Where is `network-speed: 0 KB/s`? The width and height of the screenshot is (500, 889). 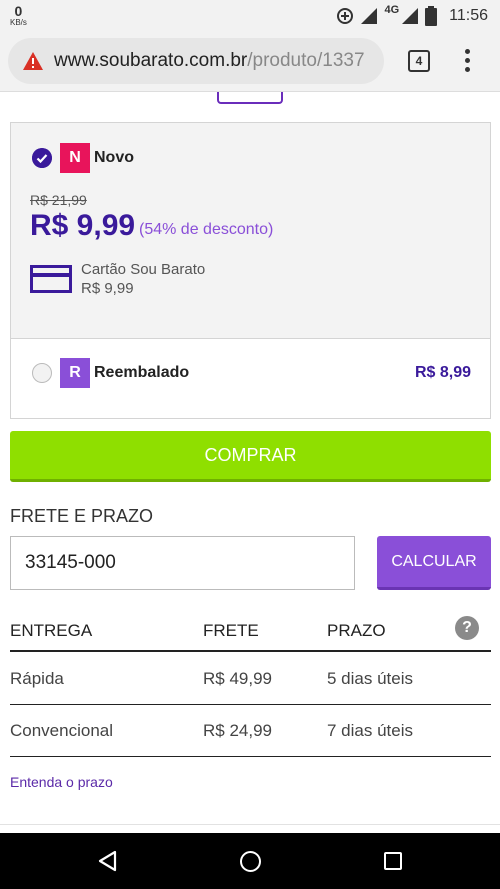 network-speed: 0 KB/s is located at coordinates (18, 15).